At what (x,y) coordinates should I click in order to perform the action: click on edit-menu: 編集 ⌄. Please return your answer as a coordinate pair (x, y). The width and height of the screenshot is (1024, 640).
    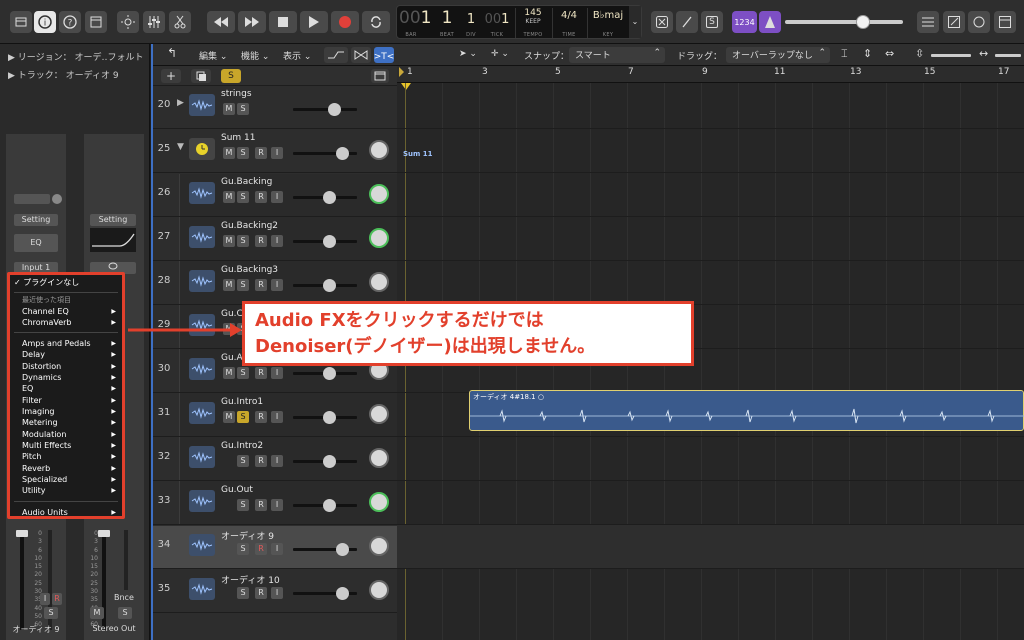
    Looking at the image, I should click on (213, 55).